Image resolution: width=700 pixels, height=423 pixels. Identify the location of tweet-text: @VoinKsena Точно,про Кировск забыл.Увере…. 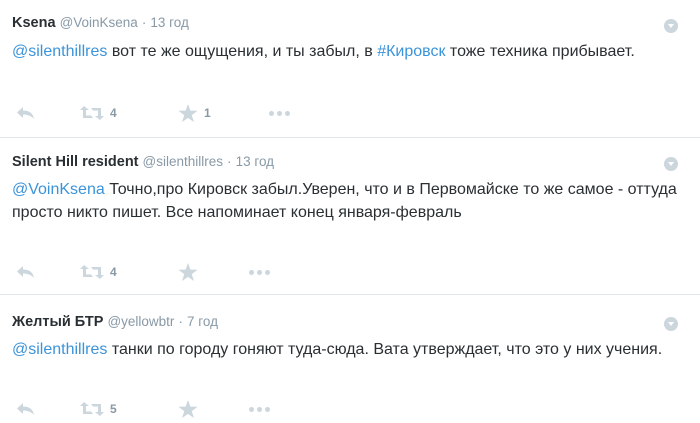
(344, 201).